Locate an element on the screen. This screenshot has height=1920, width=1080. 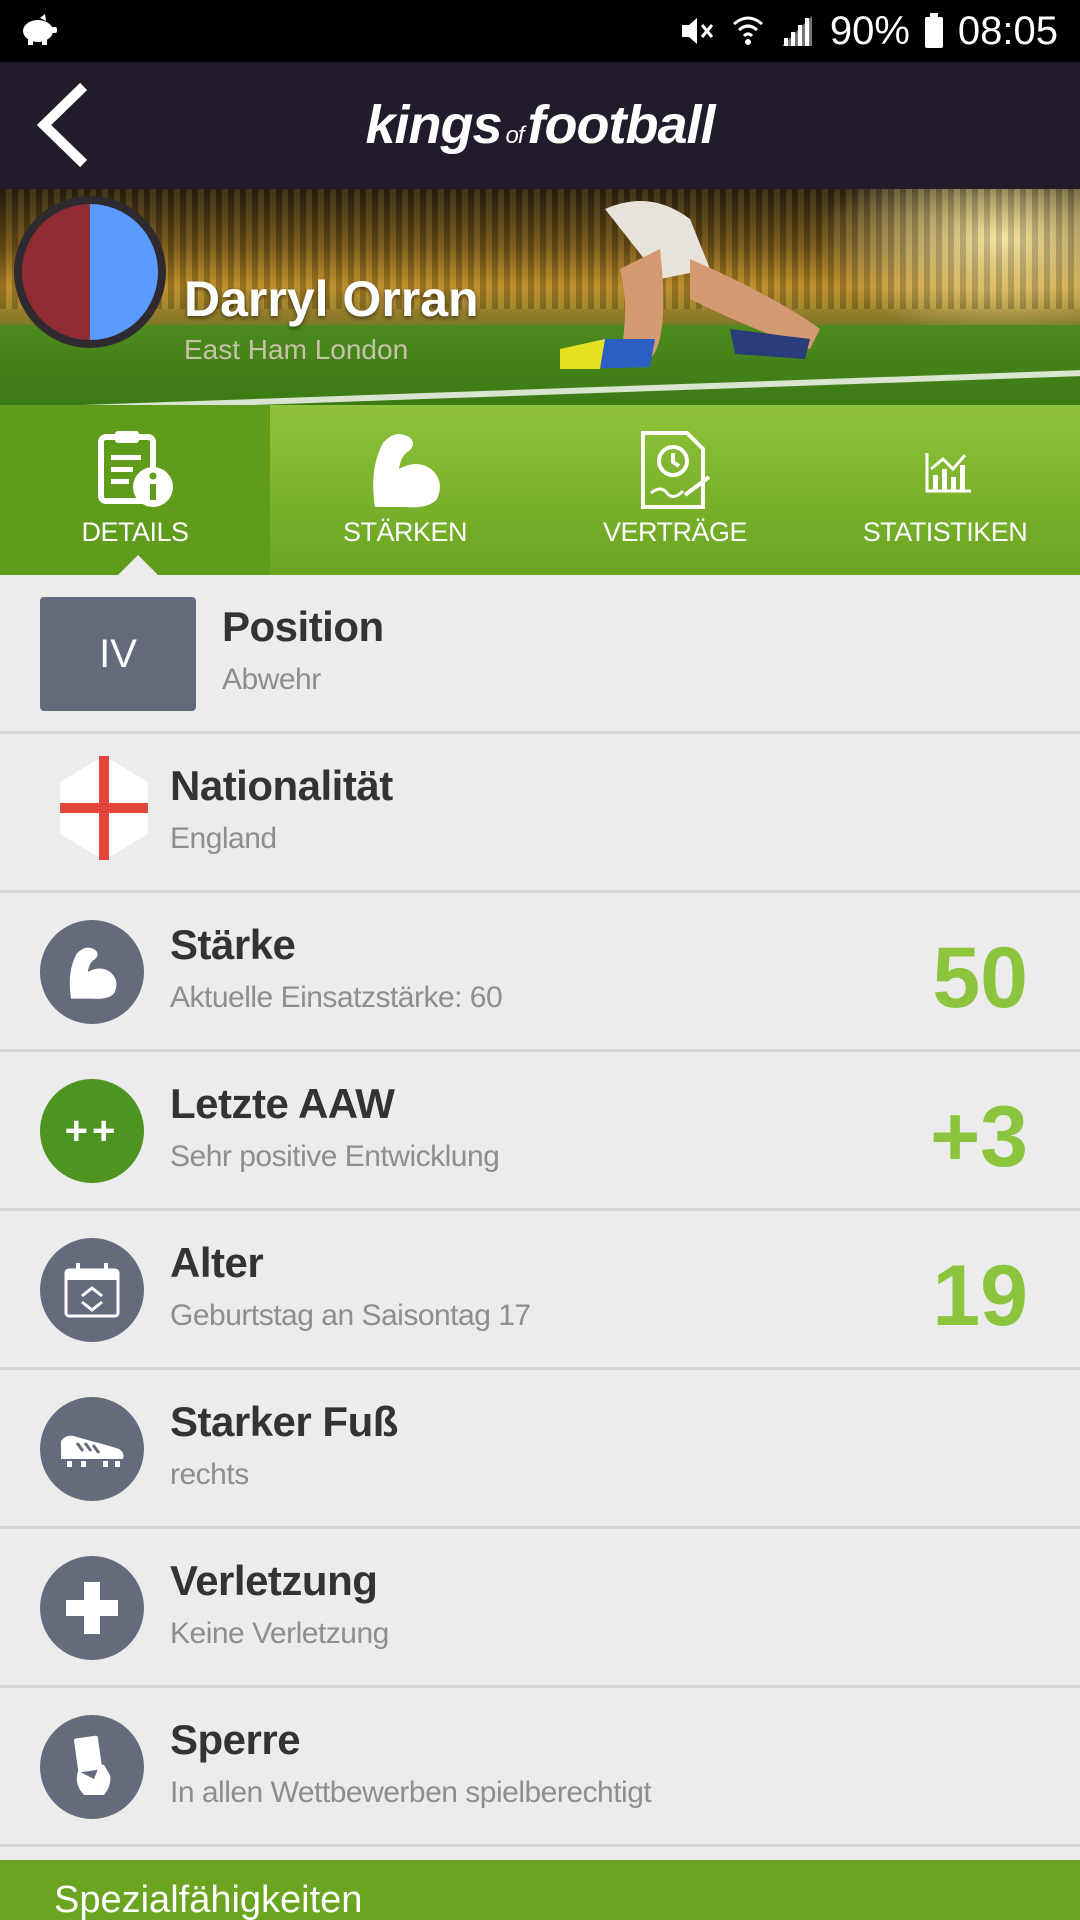
age-value: 19 is located at coordinates (980, 1296).